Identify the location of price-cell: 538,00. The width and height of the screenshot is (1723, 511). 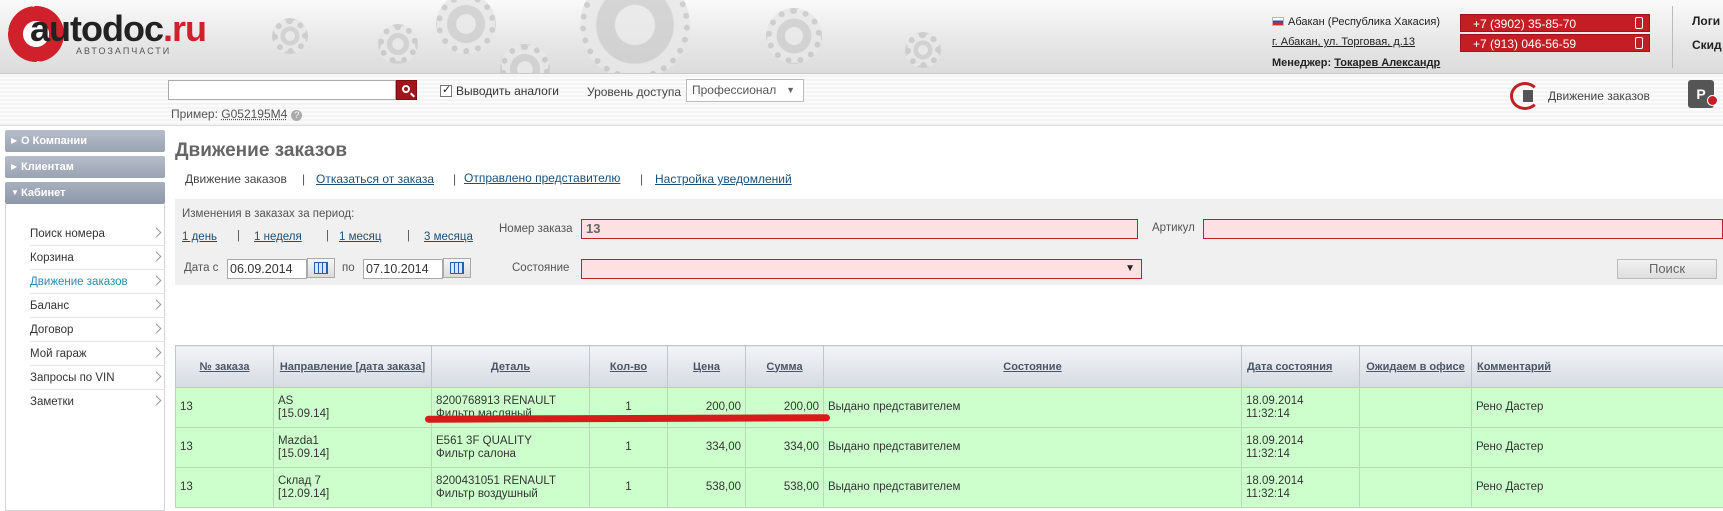
(707, 488).